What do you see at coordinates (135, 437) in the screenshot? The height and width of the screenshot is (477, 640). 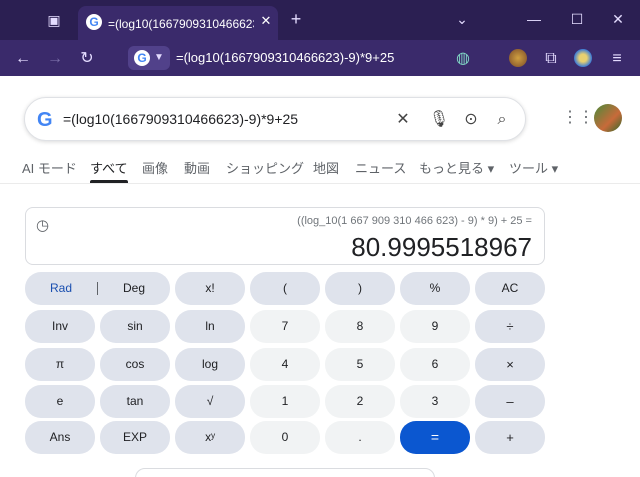 I see `exp-key: EXP` at bounding box center [135, 437].